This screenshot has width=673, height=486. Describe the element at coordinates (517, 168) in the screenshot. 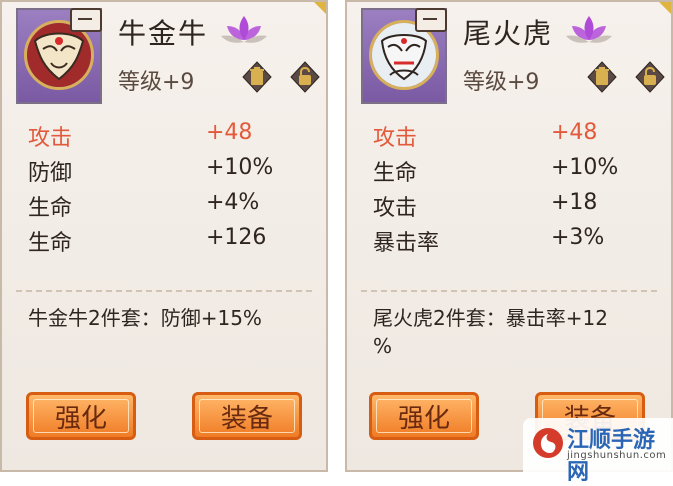

I see `stat-row: 生命 +10%` at that location.